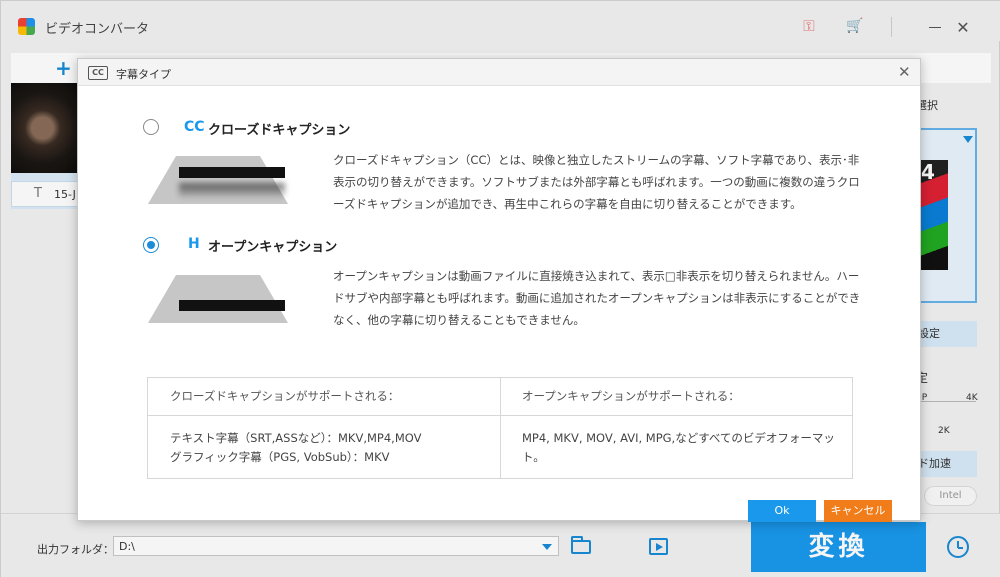  I want to click on cancel-button: キャンセル, so click(858, 511).